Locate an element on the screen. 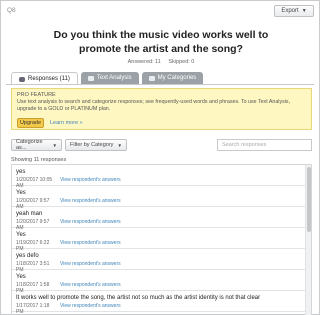 The width and height of the screenshot is (320, 315). speech-bubble-icon is located at coordinates (22, 79).